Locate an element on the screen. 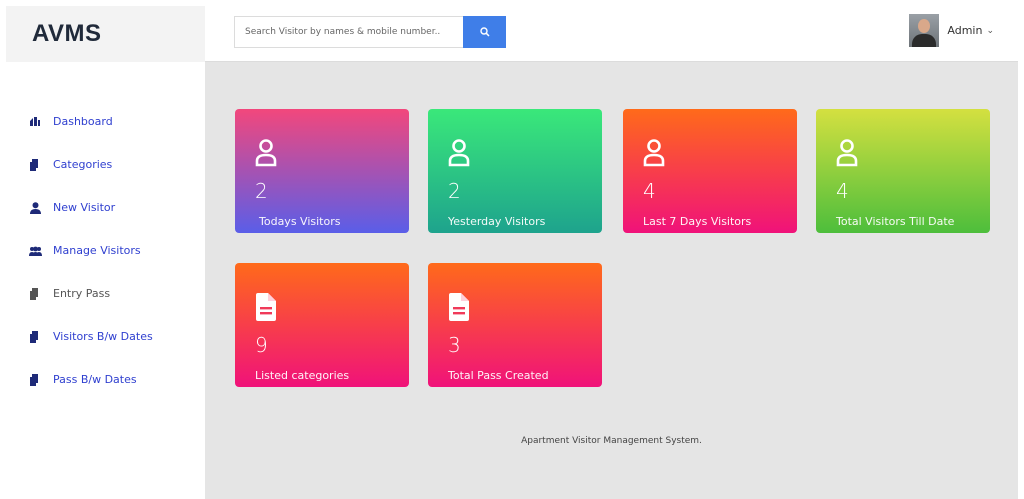  sidebar-item-pass-bw-dates: Pass B/w Dates is located at coordinates (105, 379).